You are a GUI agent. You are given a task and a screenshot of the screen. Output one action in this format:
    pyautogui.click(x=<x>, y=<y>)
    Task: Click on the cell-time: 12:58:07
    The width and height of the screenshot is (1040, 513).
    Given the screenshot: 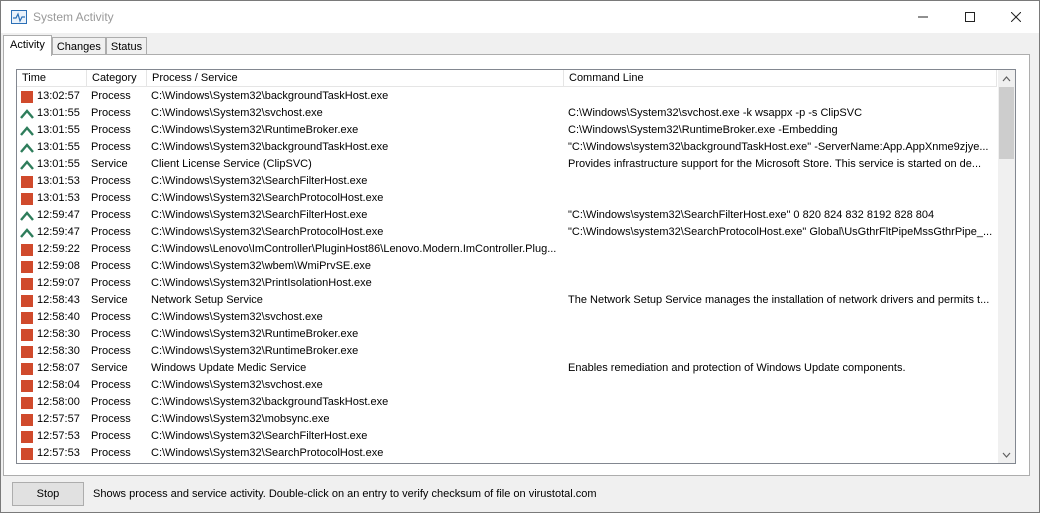 What is the action you would take?
    pyautogui.click(x=58, y=368)
    